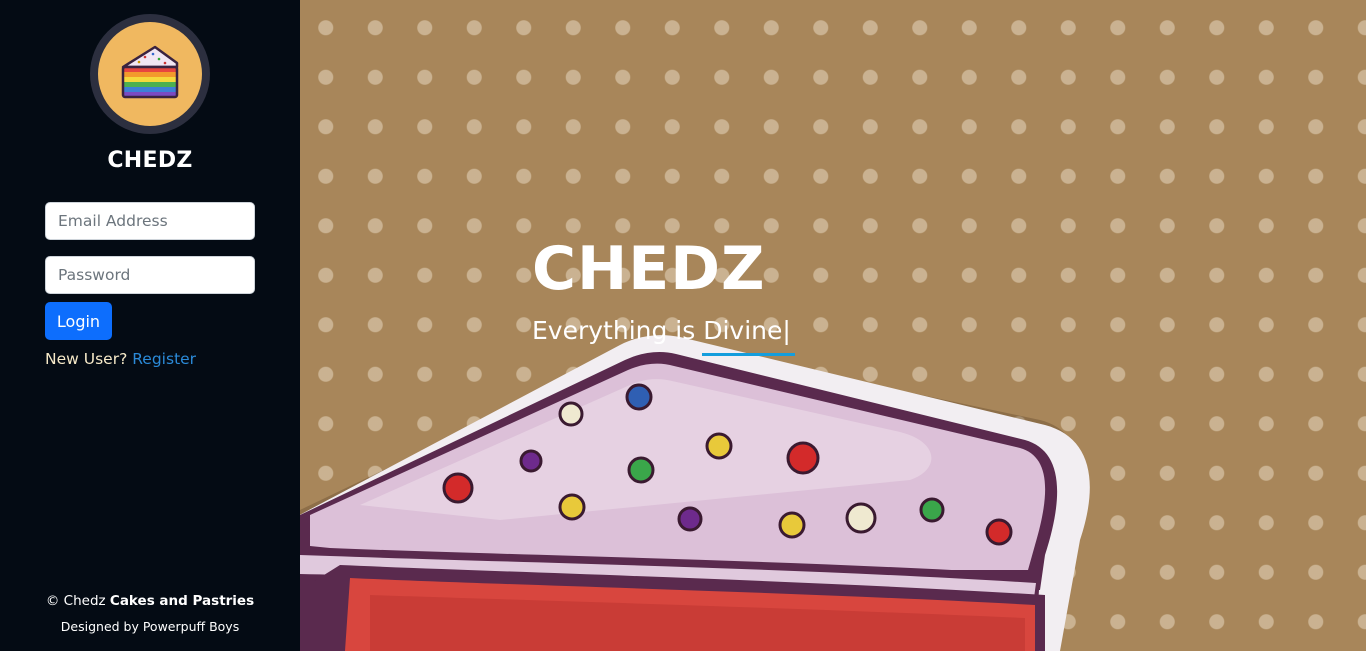 The width and height of the screenshot is (1366, 651). I want to click on logo, so click(150, 74).